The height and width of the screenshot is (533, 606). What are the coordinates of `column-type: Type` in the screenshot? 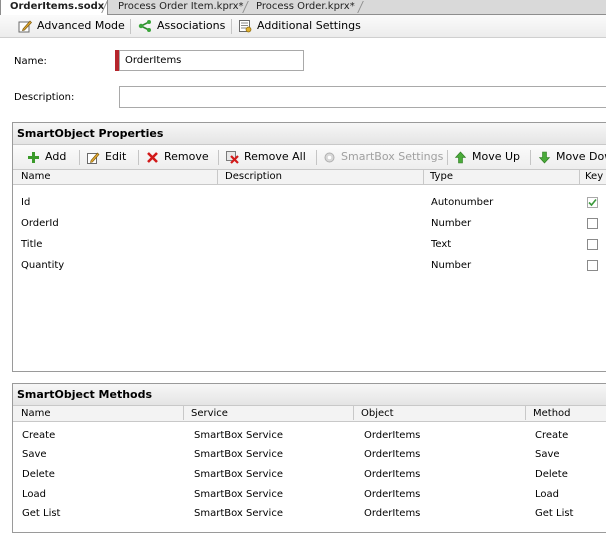 It's located at (439, 177).